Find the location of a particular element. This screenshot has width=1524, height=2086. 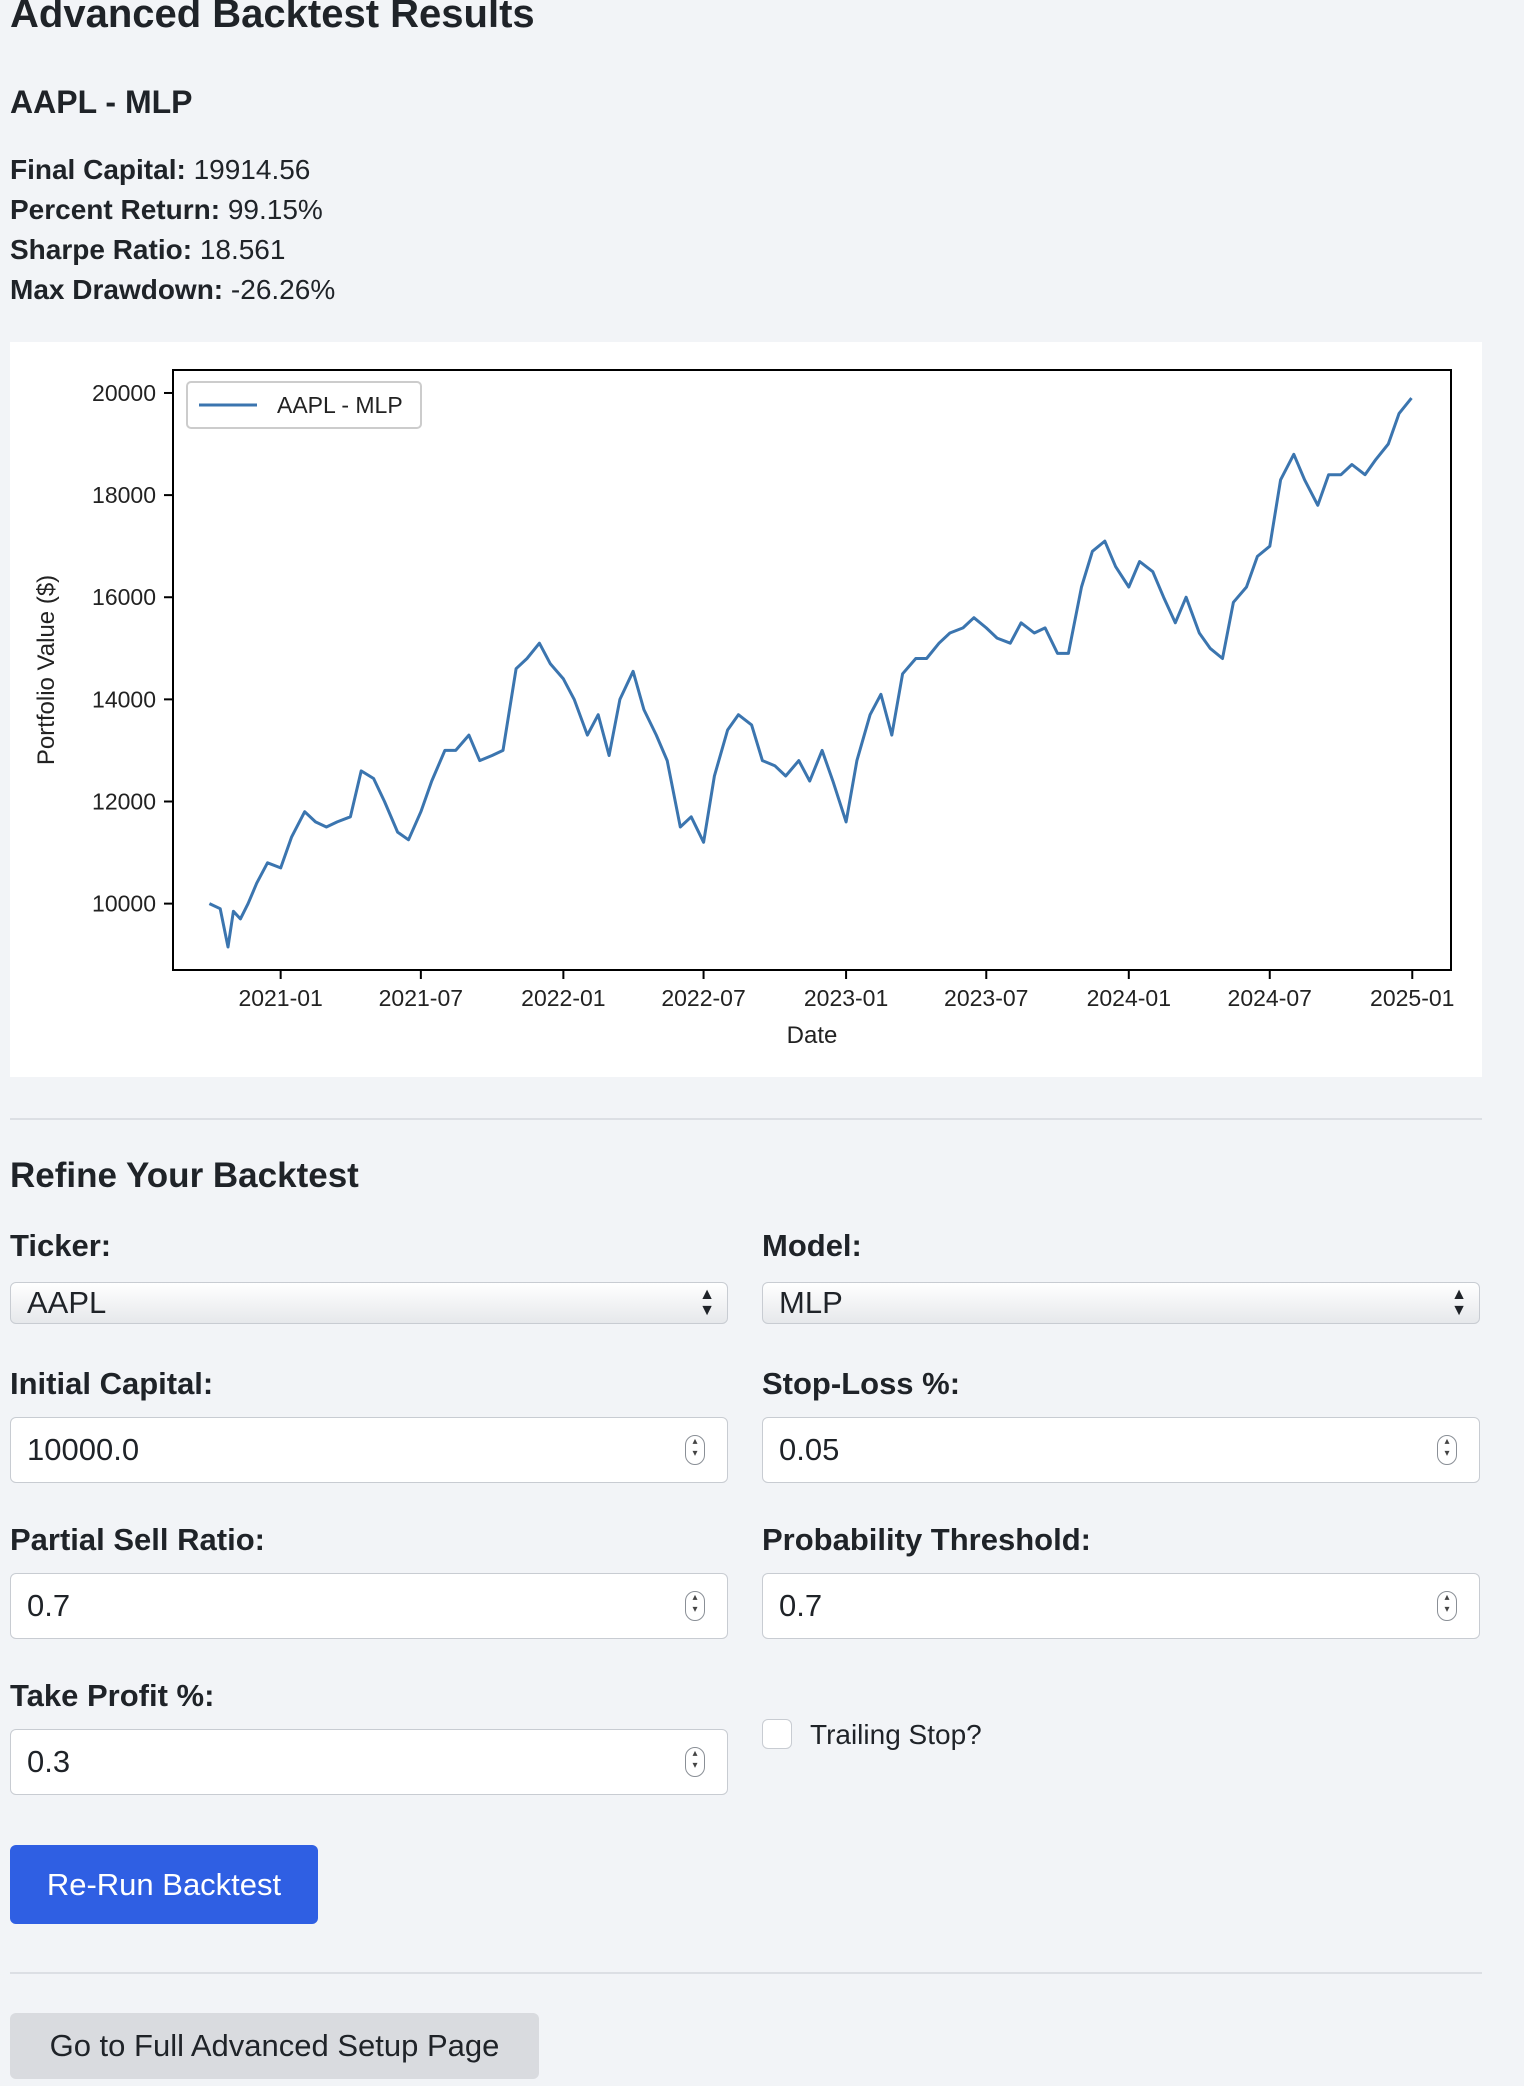

probability-threshold-value: 0.7 is located at coordinates (801, 1605).